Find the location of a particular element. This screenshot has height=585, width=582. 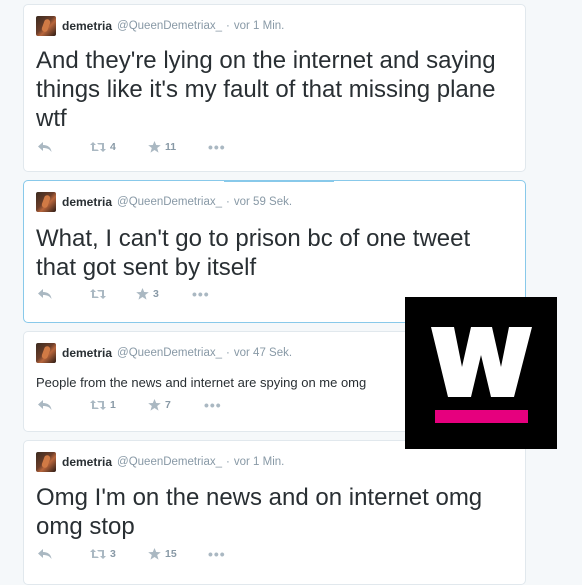

retweet-button is located at coordinates (100, 294).